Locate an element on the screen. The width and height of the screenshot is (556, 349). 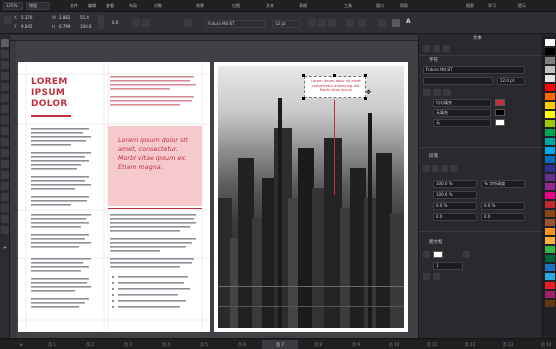
fill-type-field: 均匀填充 is located at coordinates (462, 103).